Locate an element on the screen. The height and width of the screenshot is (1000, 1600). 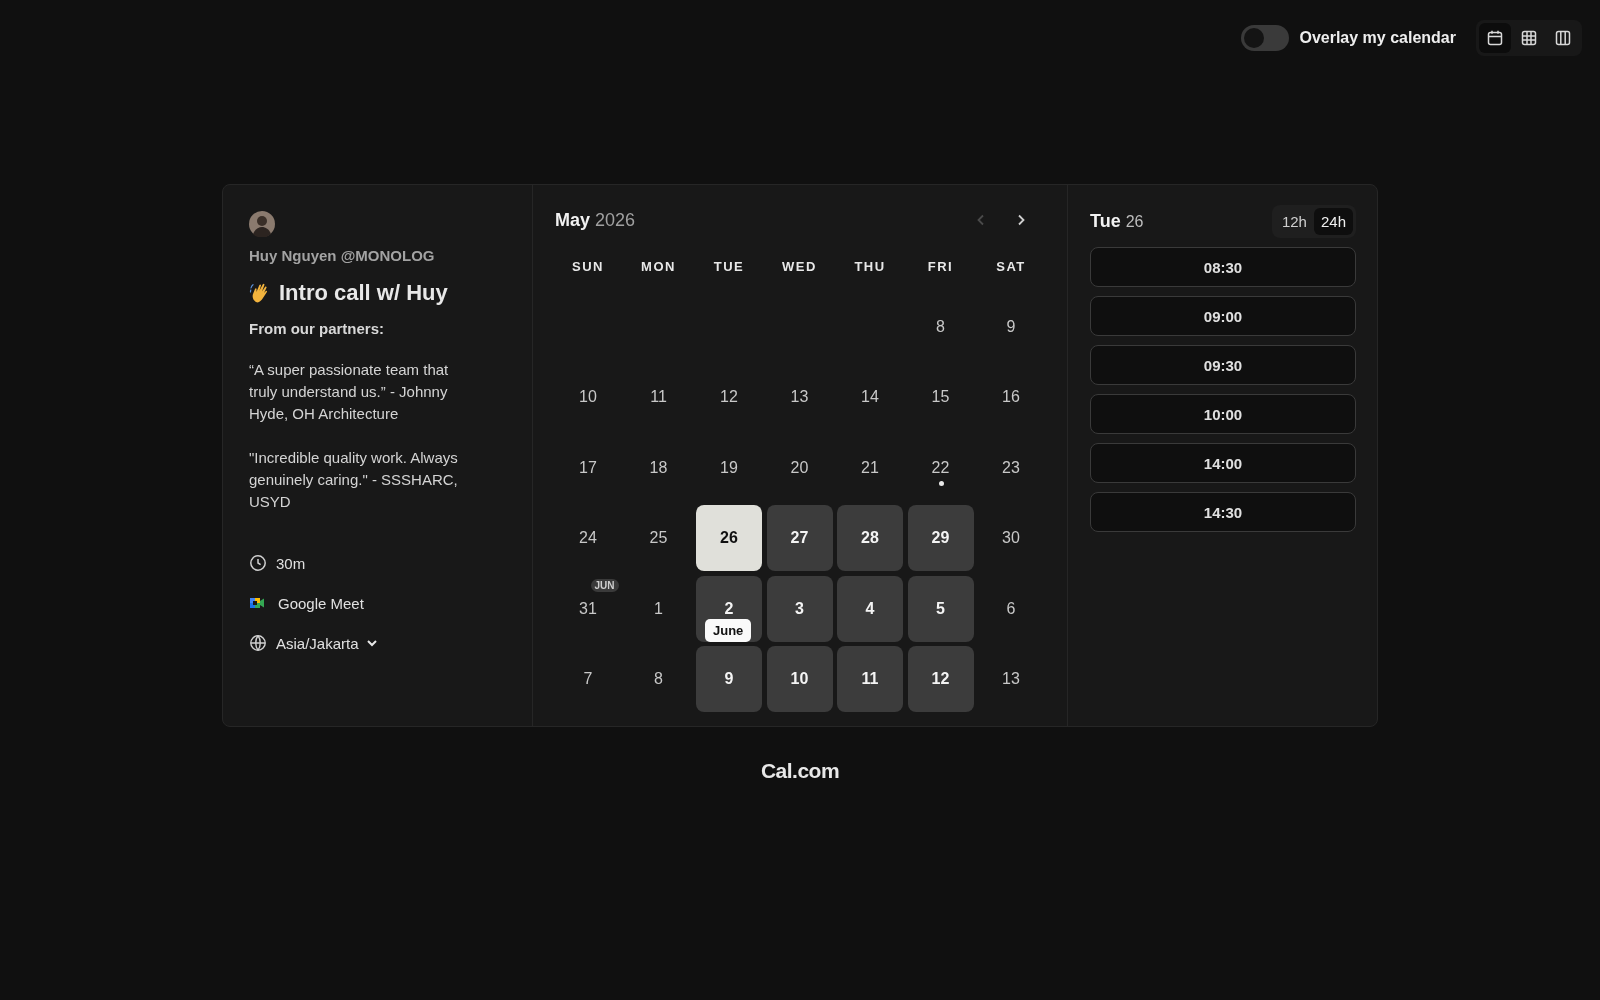
available-date: 28 is located at coordinates (870, 538).